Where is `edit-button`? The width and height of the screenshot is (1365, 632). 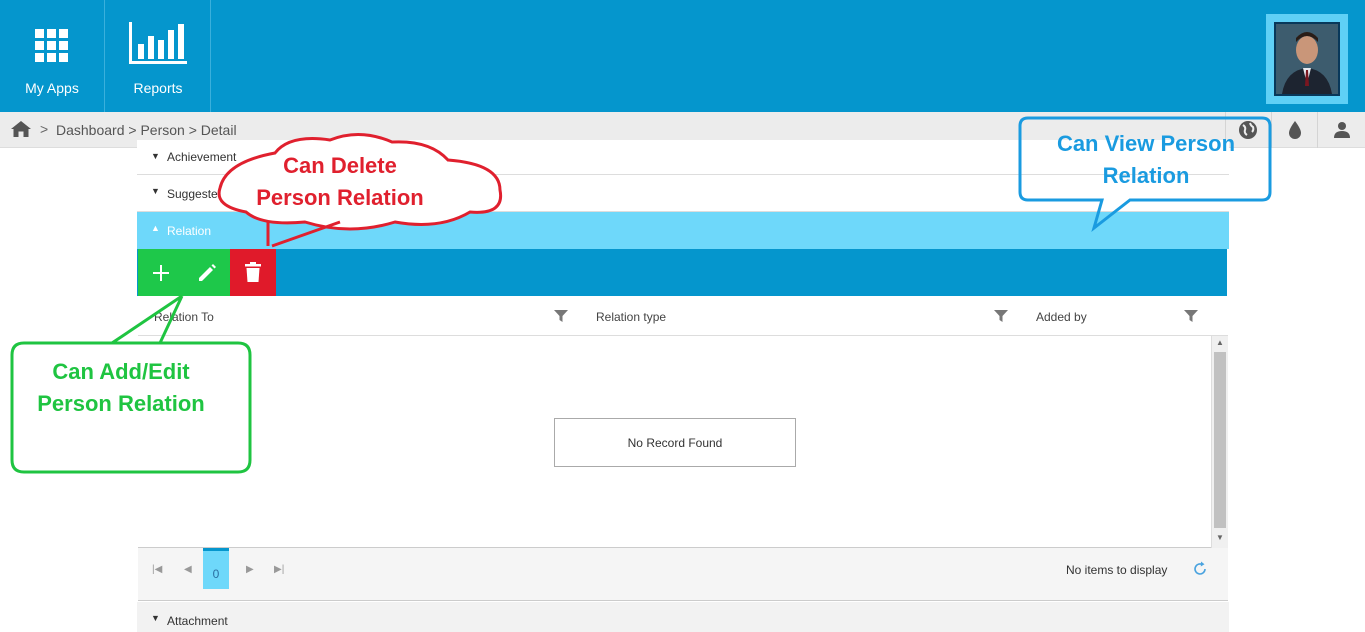
edit-button is located at coordinates (207, 272).